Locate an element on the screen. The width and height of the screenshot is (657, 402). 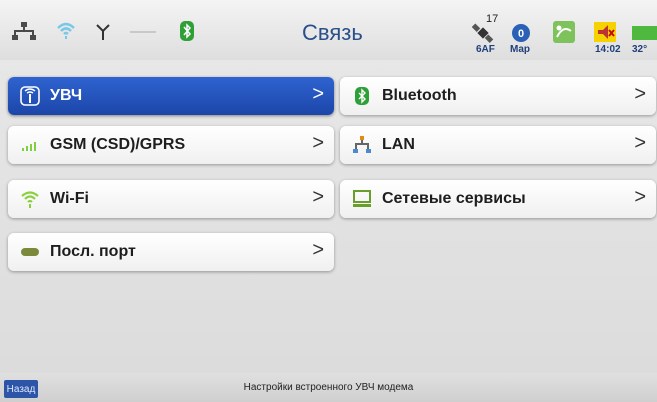
page-title: Связь is located at coordinates (332, 32).